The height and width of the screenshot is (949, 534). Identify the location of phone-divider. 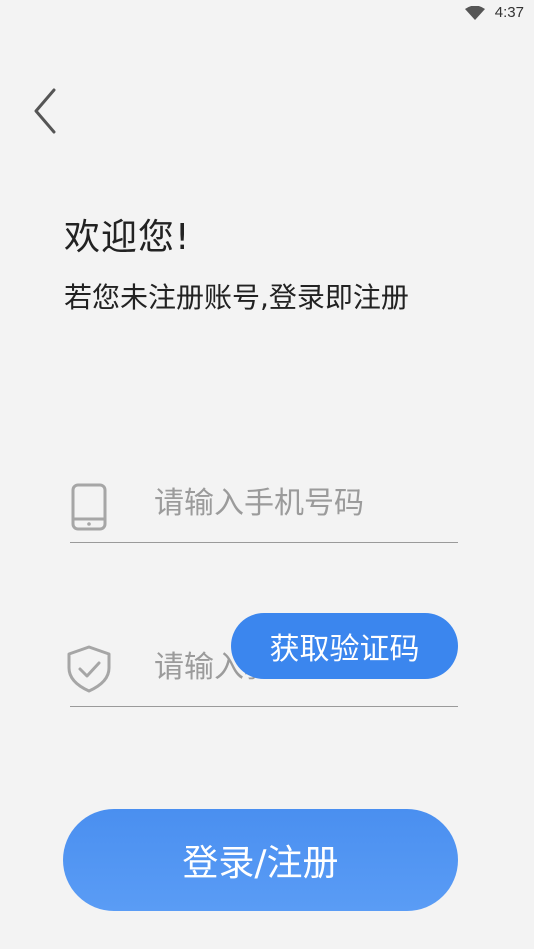
(264, 542).